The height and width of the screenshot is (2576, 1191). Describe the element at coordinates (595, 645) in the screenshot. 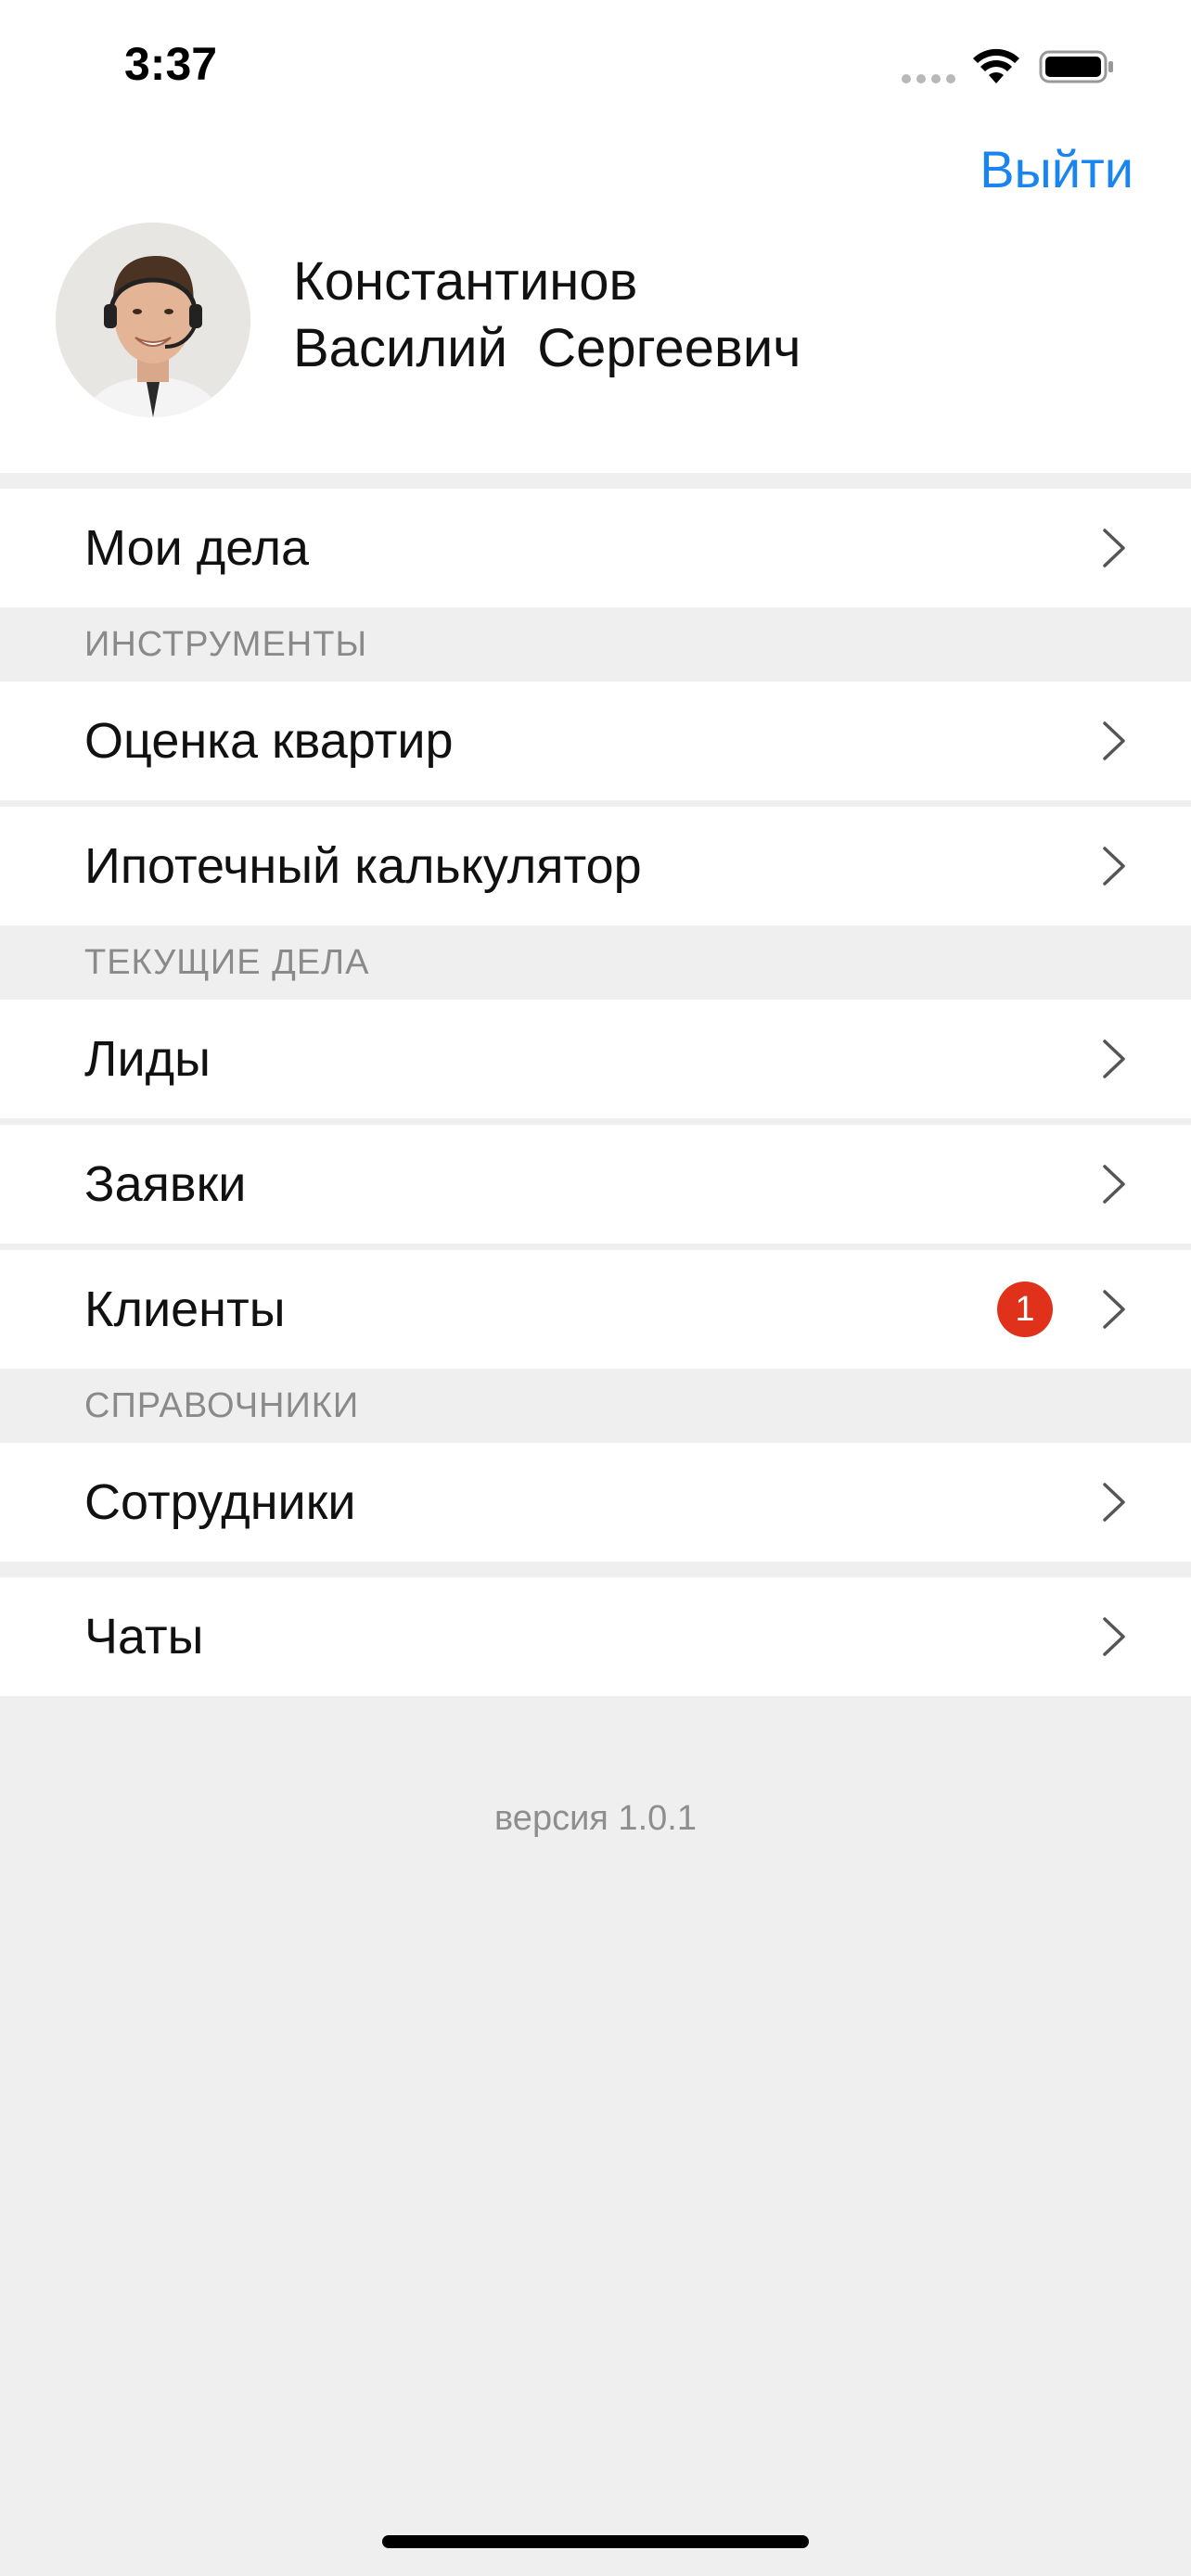

I see `section-header-tools: ИНСТРУМЕНТЫ` at that location.